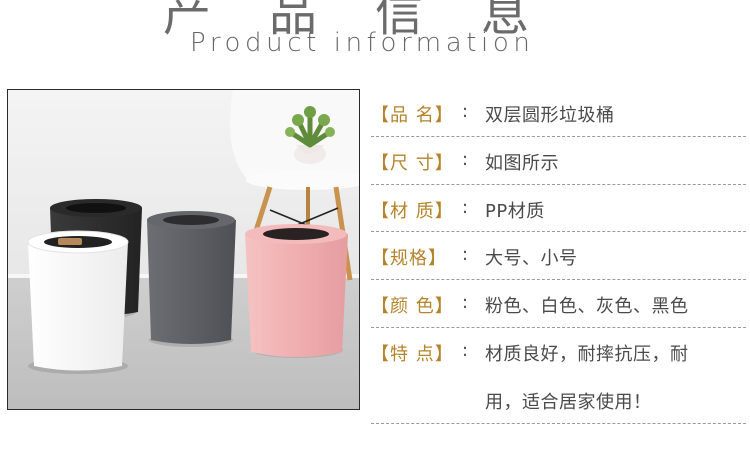 The height and width of the screenshot is (454, 750). Describe the element at coordinates (362, 43) in the screenshot. I see `title-english: Product information` at that location.